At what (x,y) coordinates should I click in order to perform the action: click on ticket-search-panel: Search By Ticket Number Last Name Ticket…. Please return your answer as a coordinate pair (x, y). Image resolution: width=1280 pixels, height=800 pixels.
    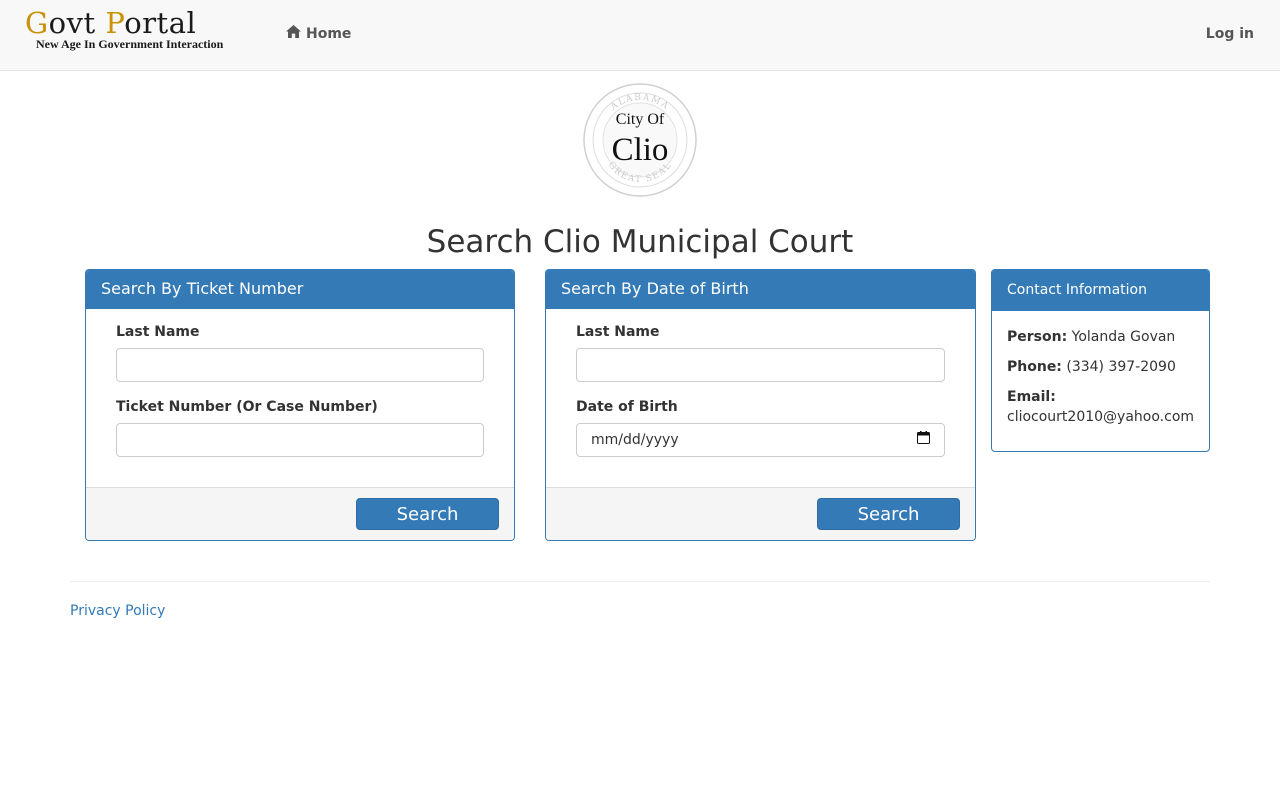
    Looking at the image, I should click on (300, 405).